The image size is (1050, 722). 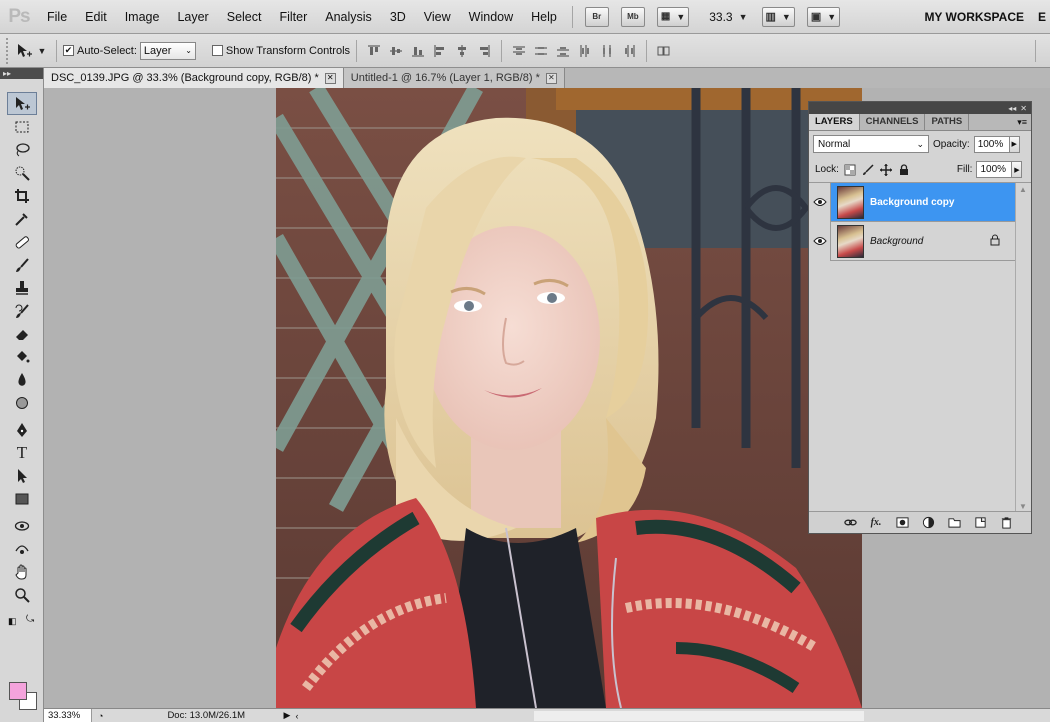 I want to click on scroll-up-icon: ▲, so click(x=1023, y=189).